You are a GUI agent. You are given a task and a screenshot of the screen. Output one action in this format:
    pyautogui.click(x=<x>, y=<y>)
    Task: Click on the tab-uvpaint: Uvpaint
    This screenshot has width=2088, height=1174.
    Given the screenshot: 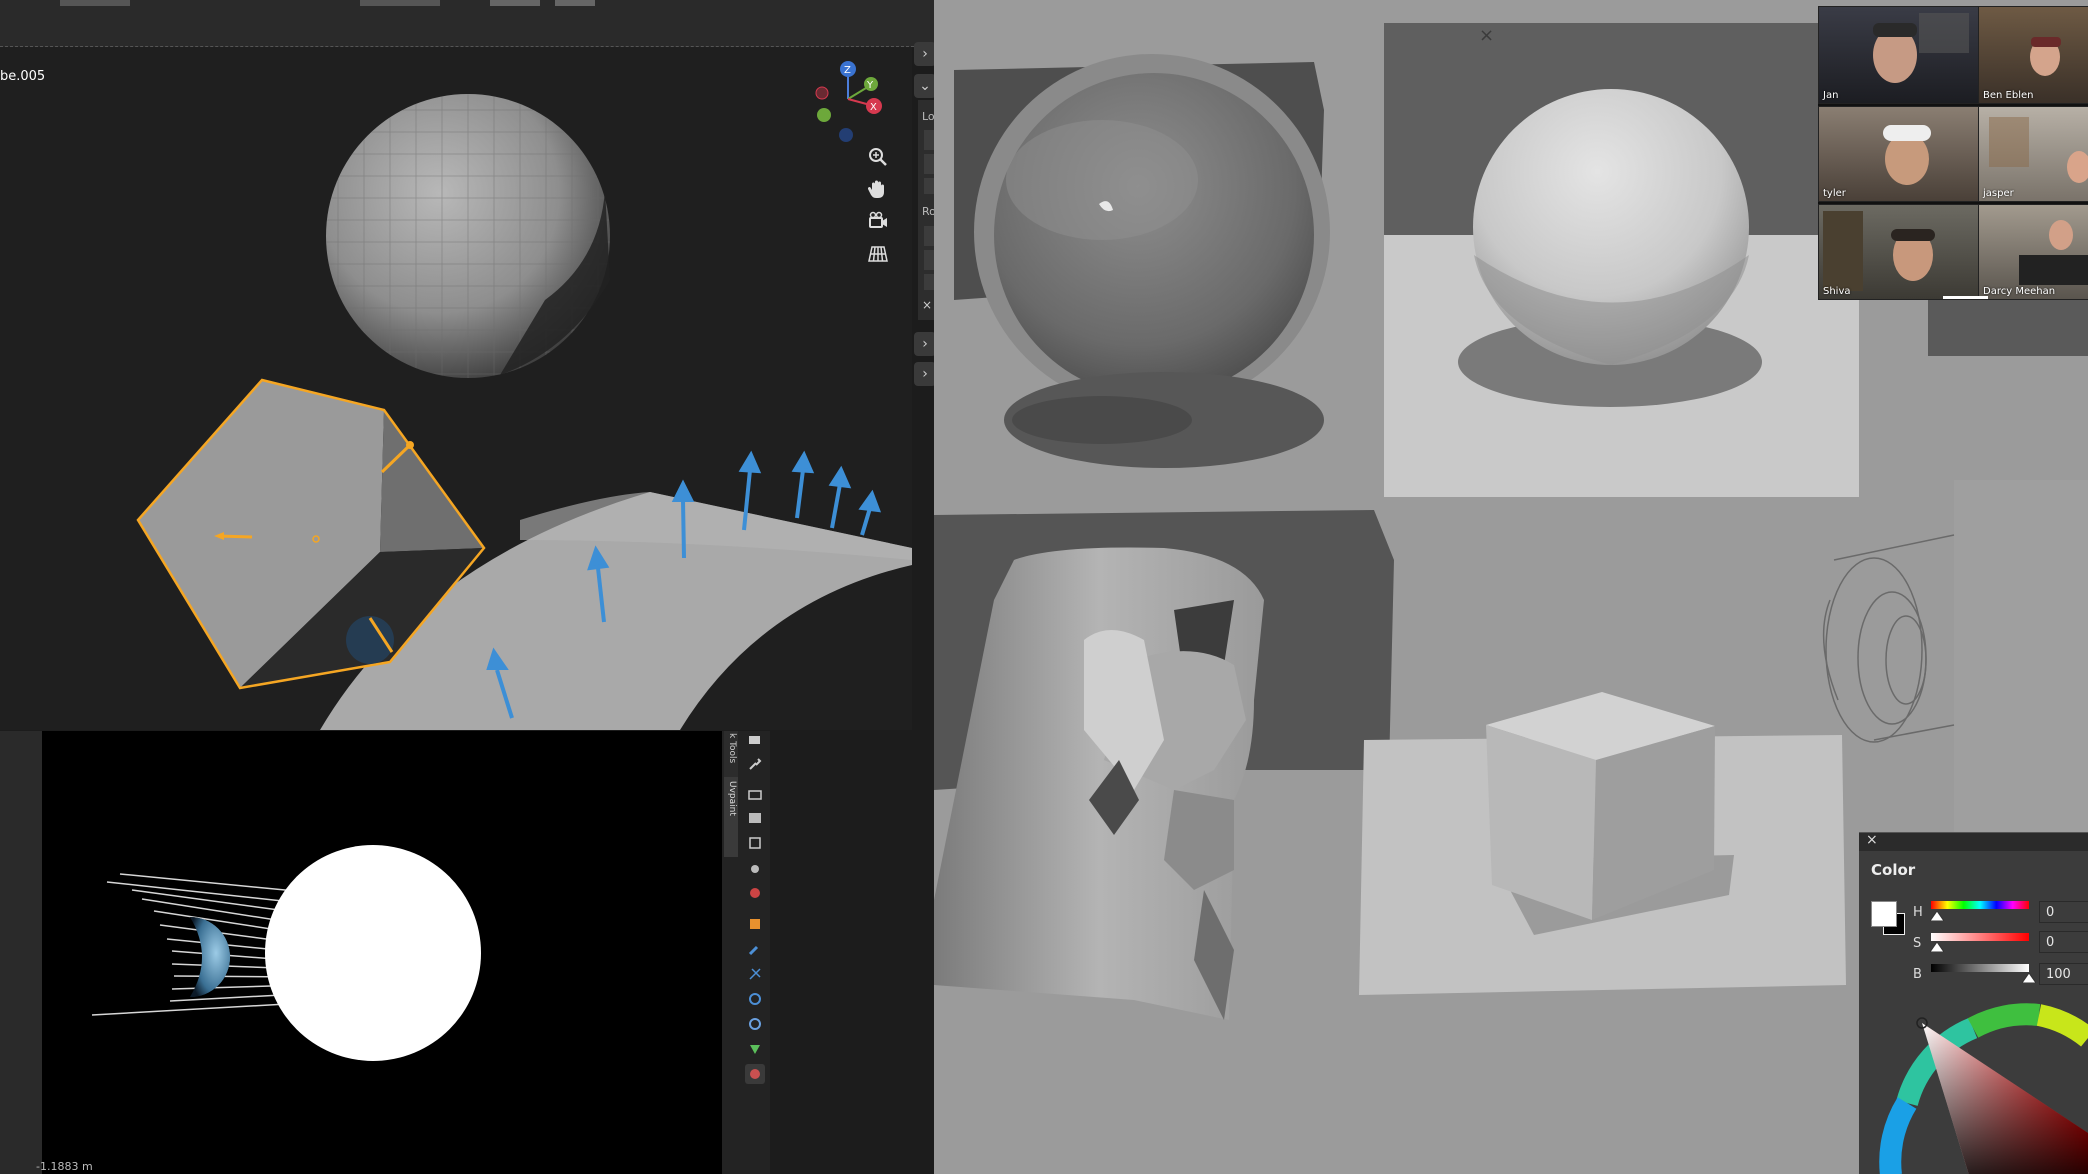 What is the action you would take?
    pyautogui.click(x=731, y=817)
    